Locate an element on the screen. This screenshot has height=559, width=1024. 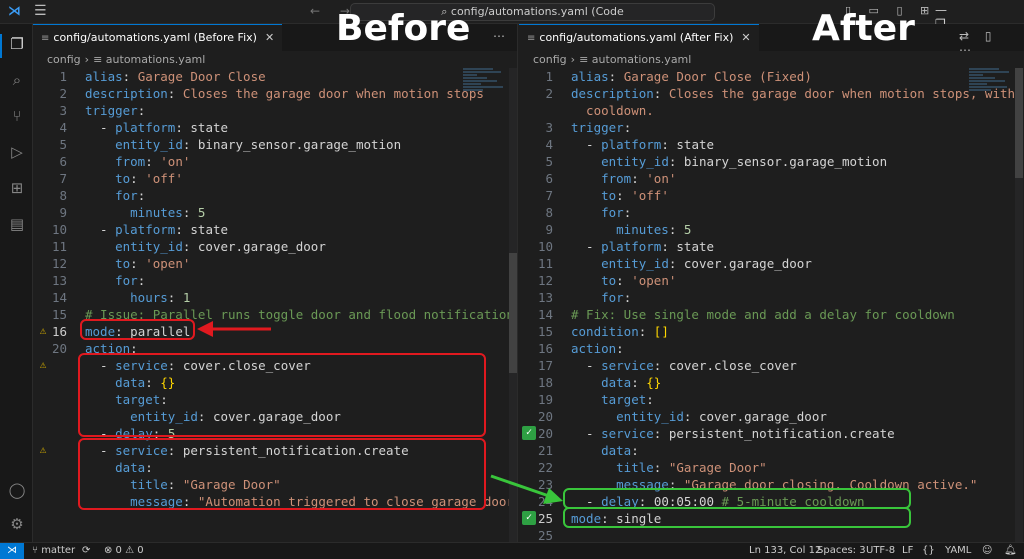
search-icon: ⌕ is located at coordinates (17, 80).